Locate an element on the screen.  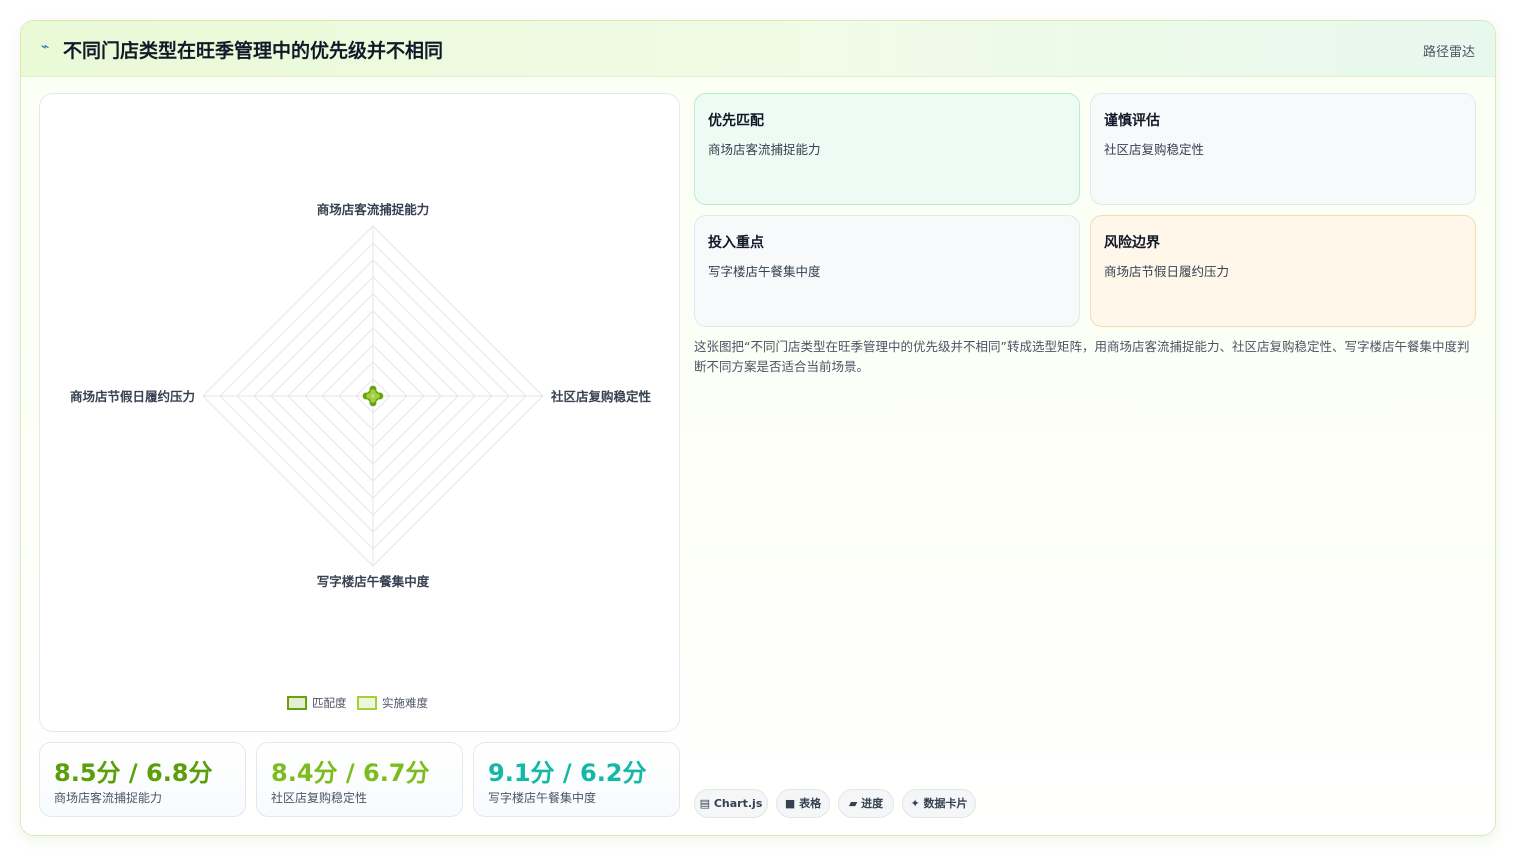
pill-label: 进度 is located at coordinates (872, 803).